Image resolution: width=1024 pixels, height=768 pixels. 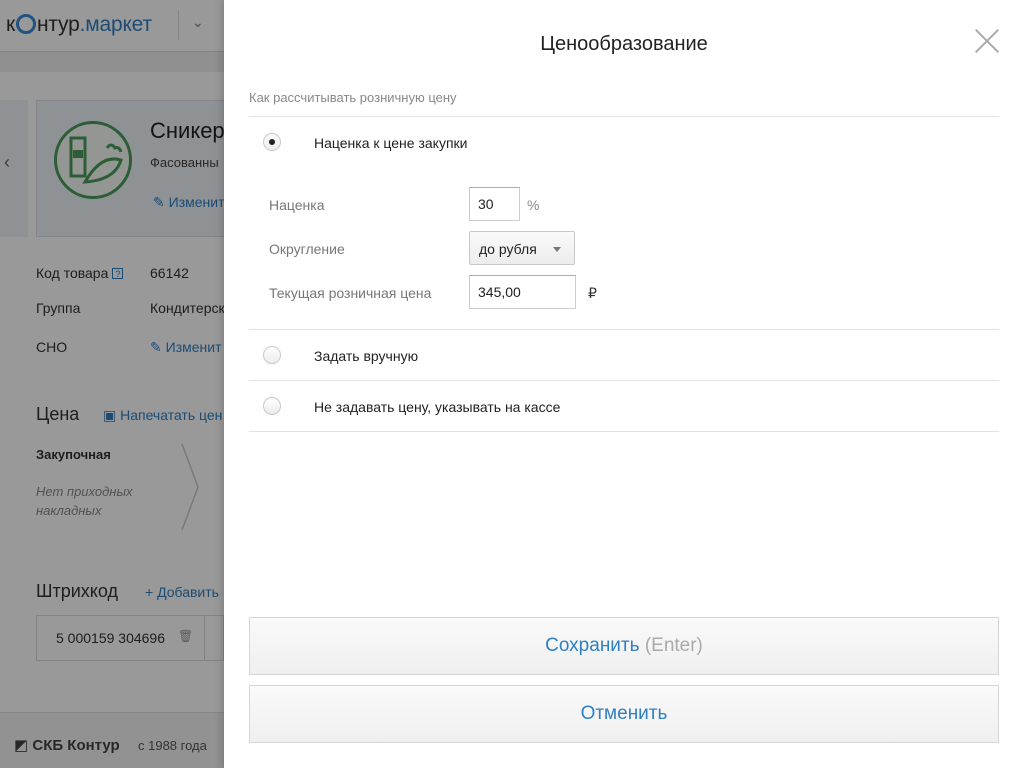 What do you see at coordinates (297, 205) in the screenshot?
I see `markup-label: Наценка` at bounding box center [297, 205].